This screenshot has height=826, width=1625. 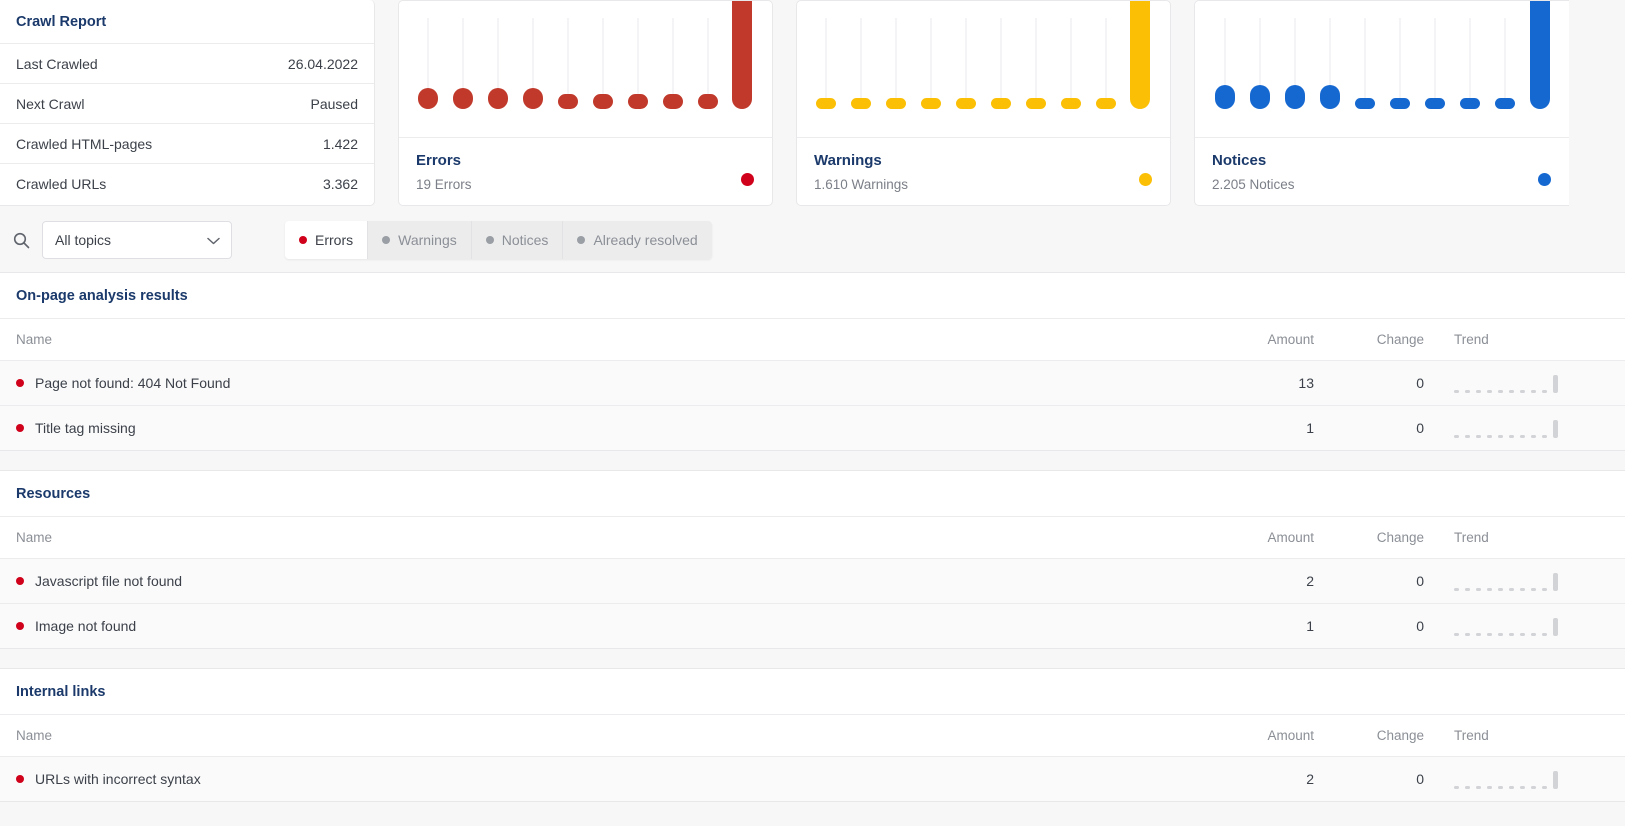 What do you see at coordinates (1381, 103) in the screenshot?
I see `metric-card-notices: Notices 2.205 Notices` at bounding box center [1381, 103].